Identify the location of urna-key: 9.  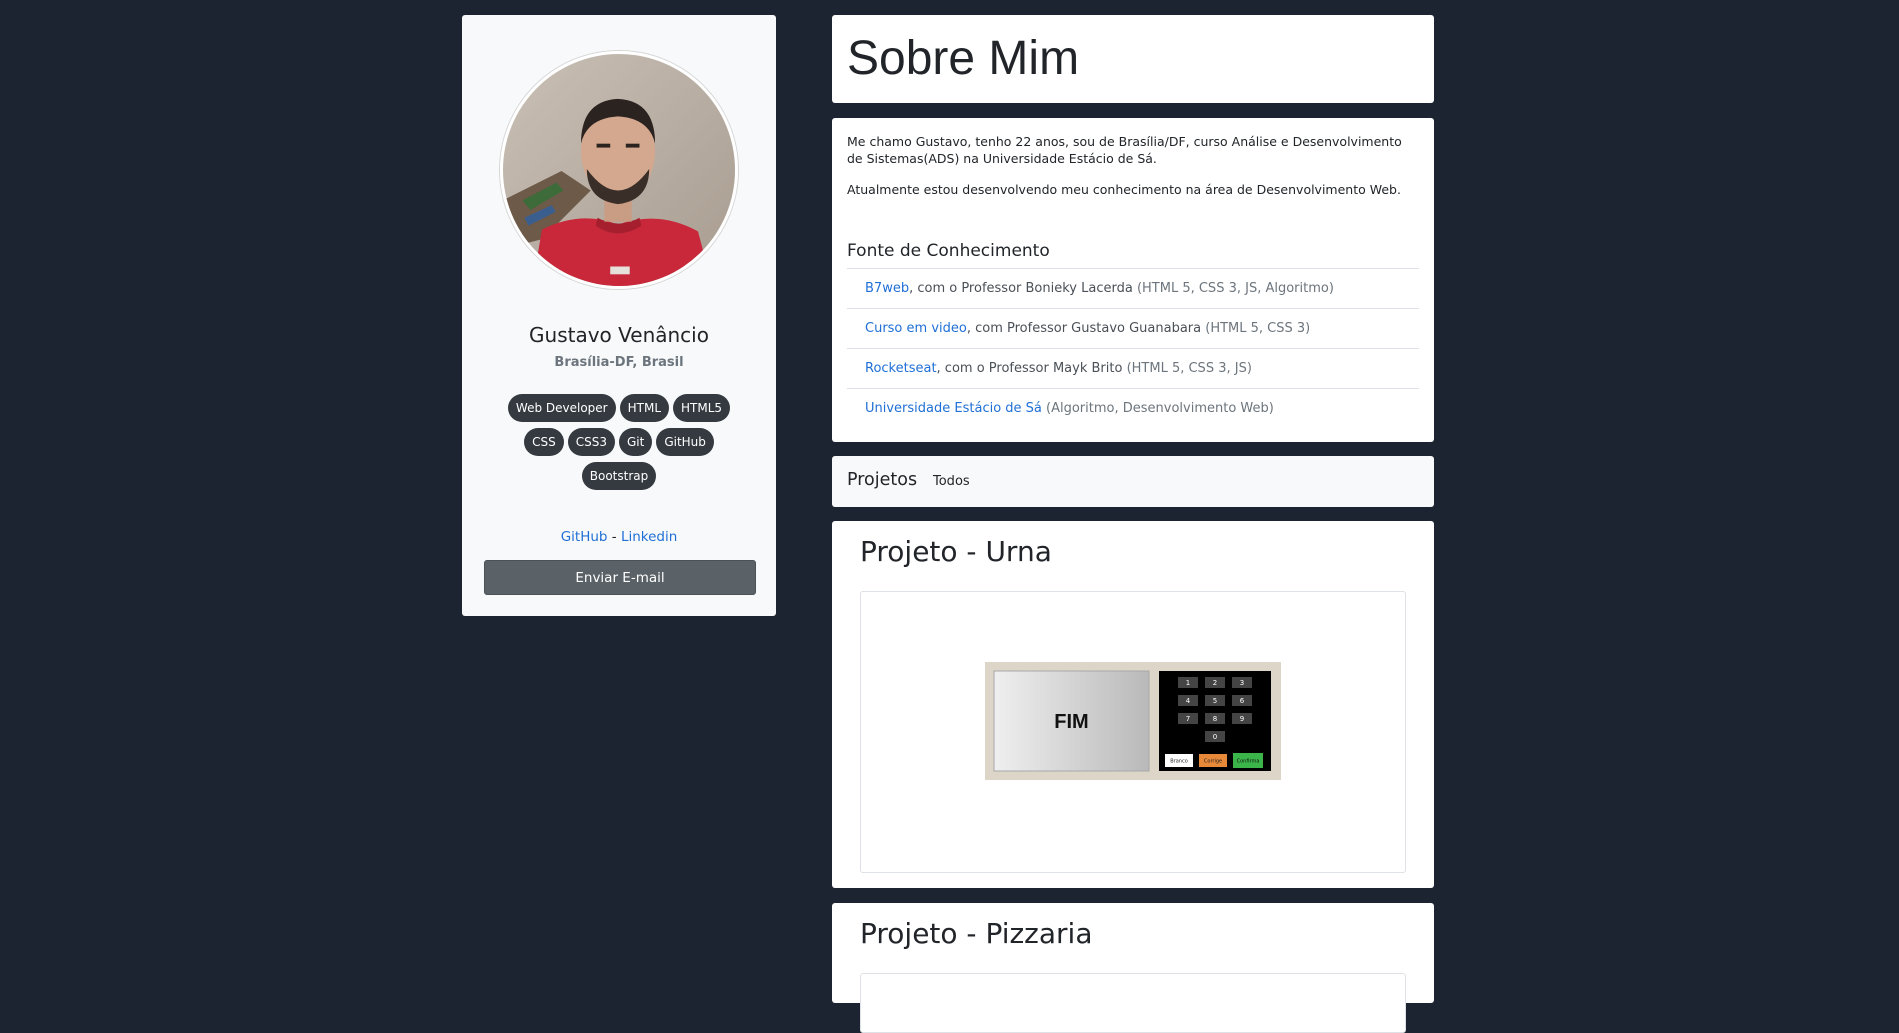
(1242, 719).